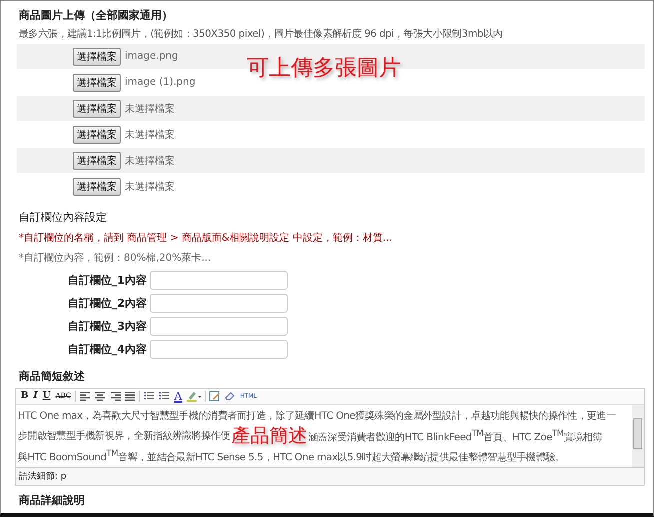  Describe the element at coordinates (149, 396) in the screenshot. I see `bullet-list-icon` at that location.